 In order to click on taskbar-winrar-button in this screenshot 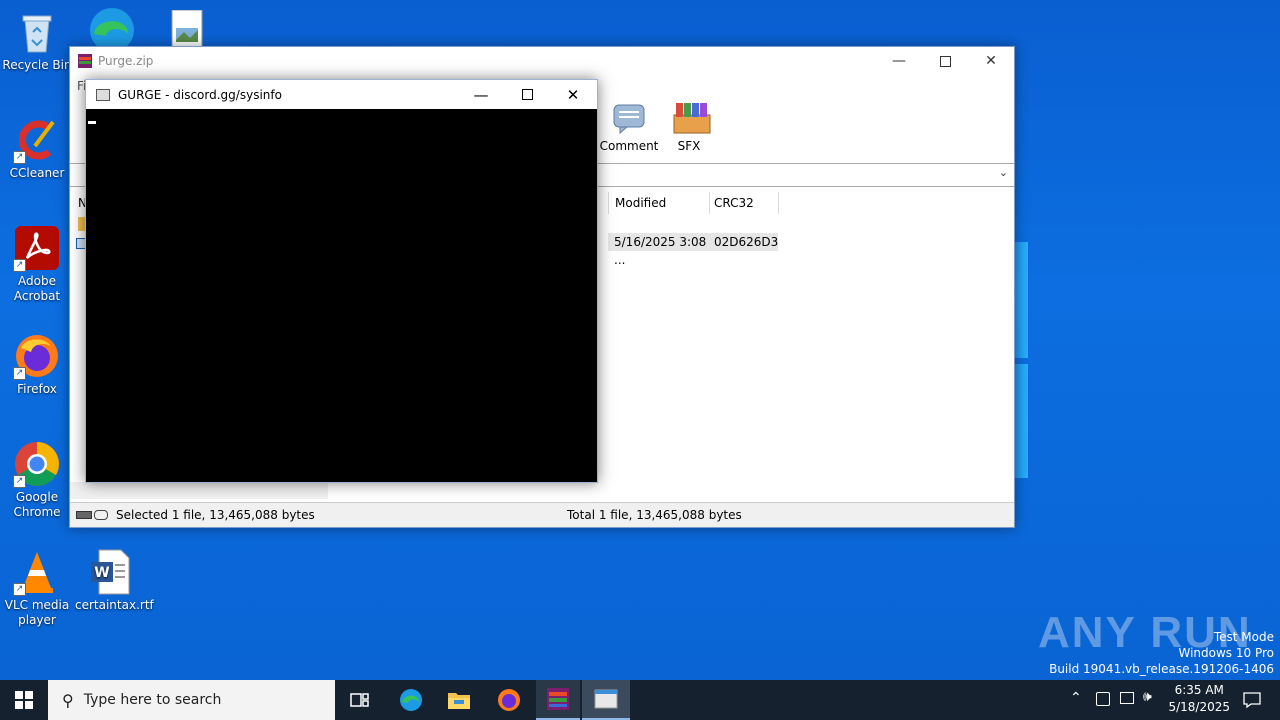, I will do `click(558, 700)`.